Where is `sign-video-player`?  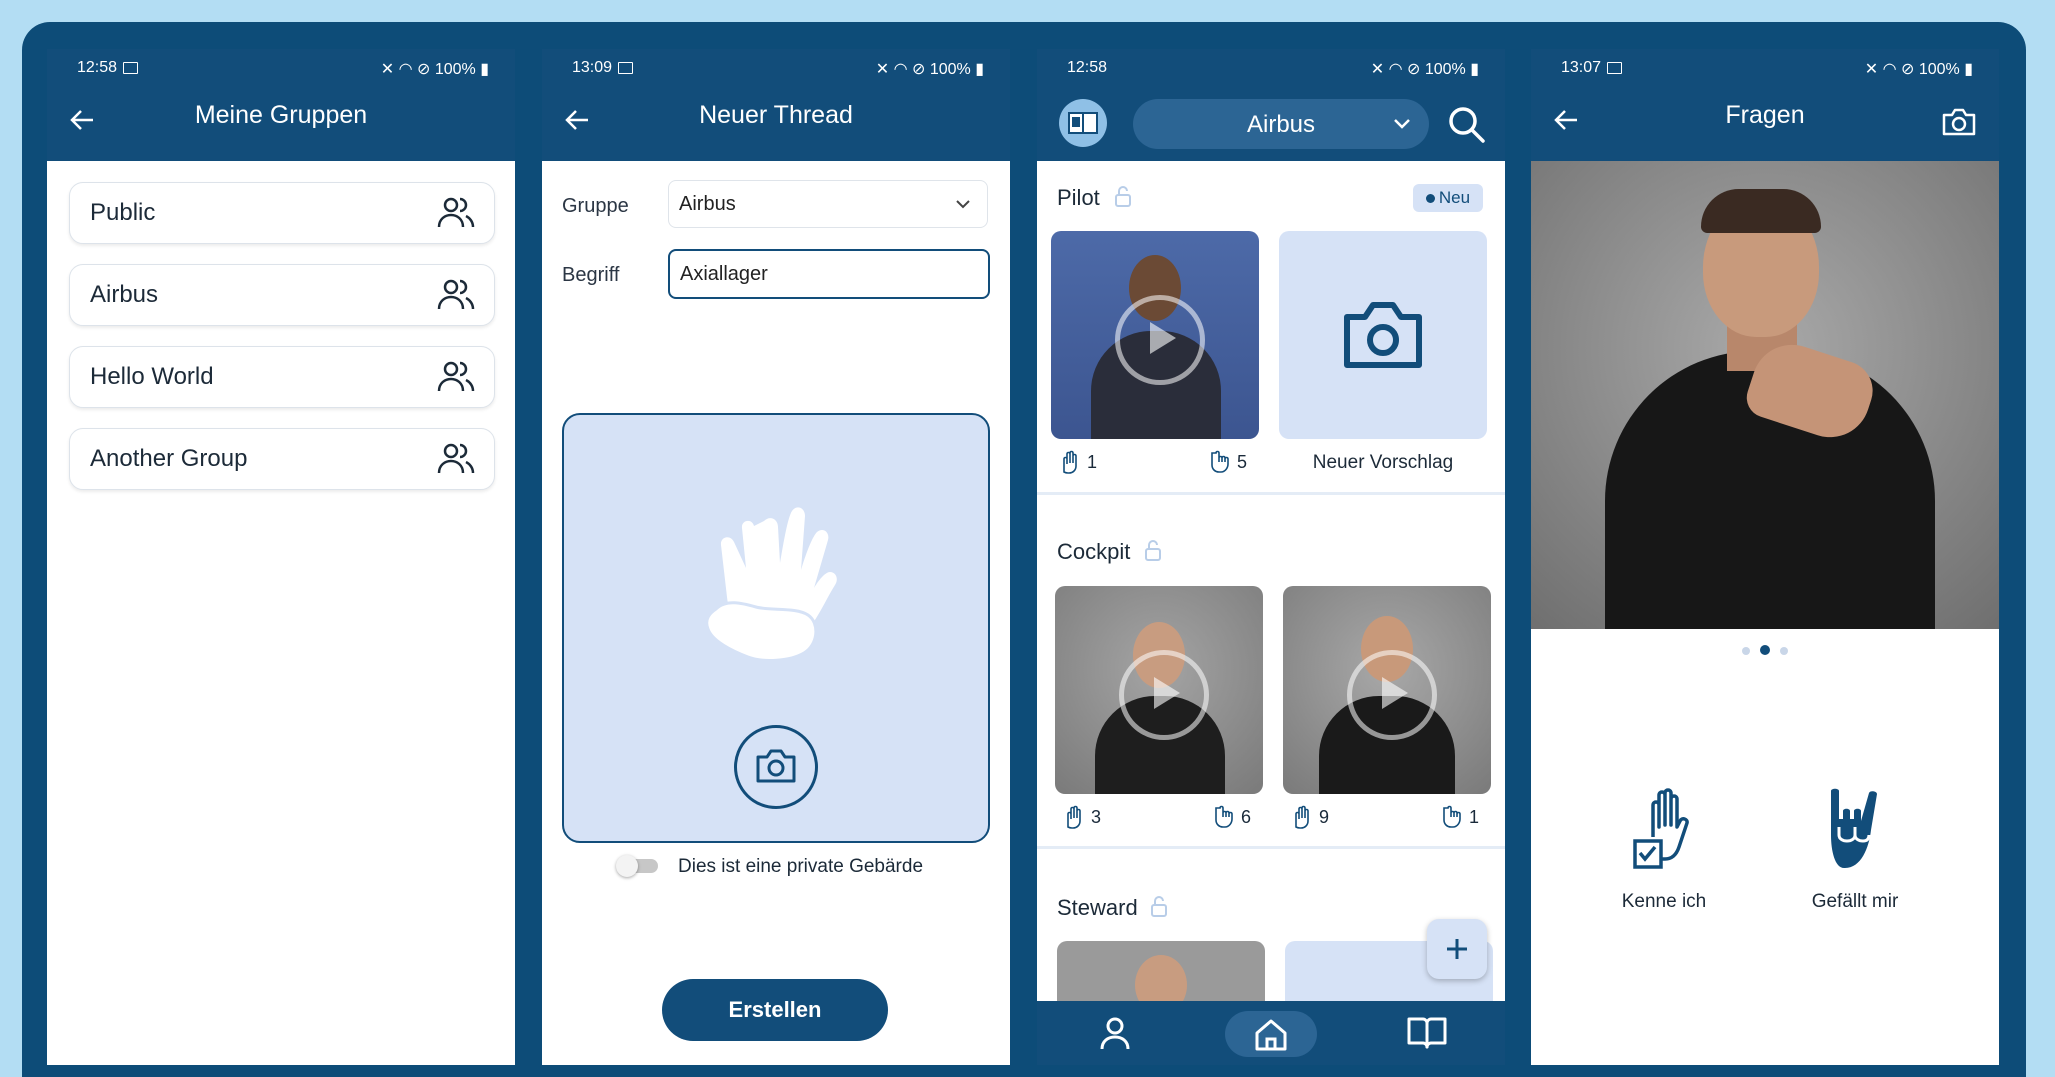 sign-video-player is located at coordinates (1765, 395).